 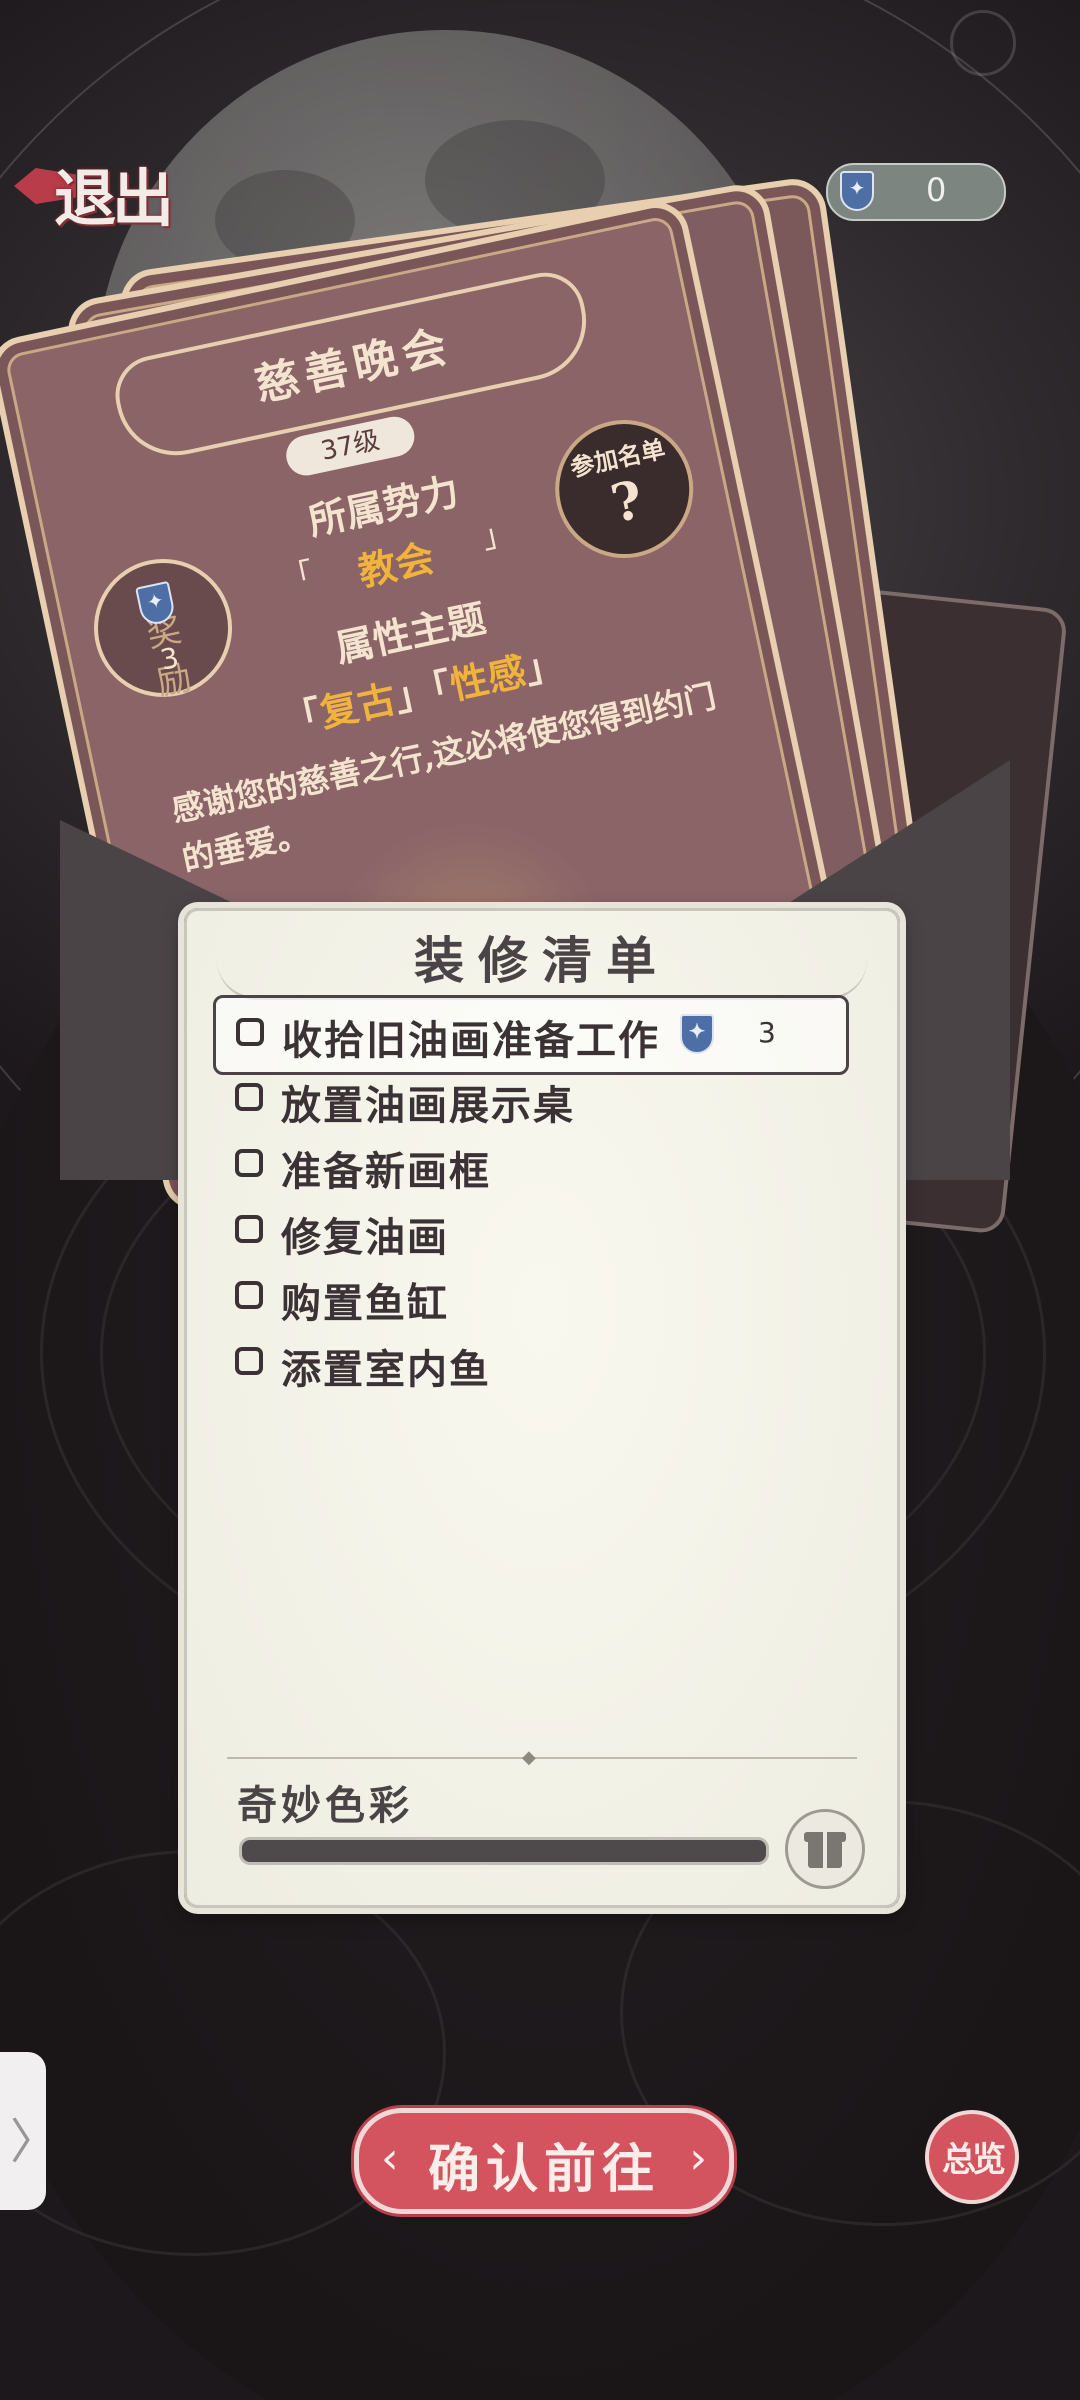 I want to click on gift-button, so click(x=825, y=1849).